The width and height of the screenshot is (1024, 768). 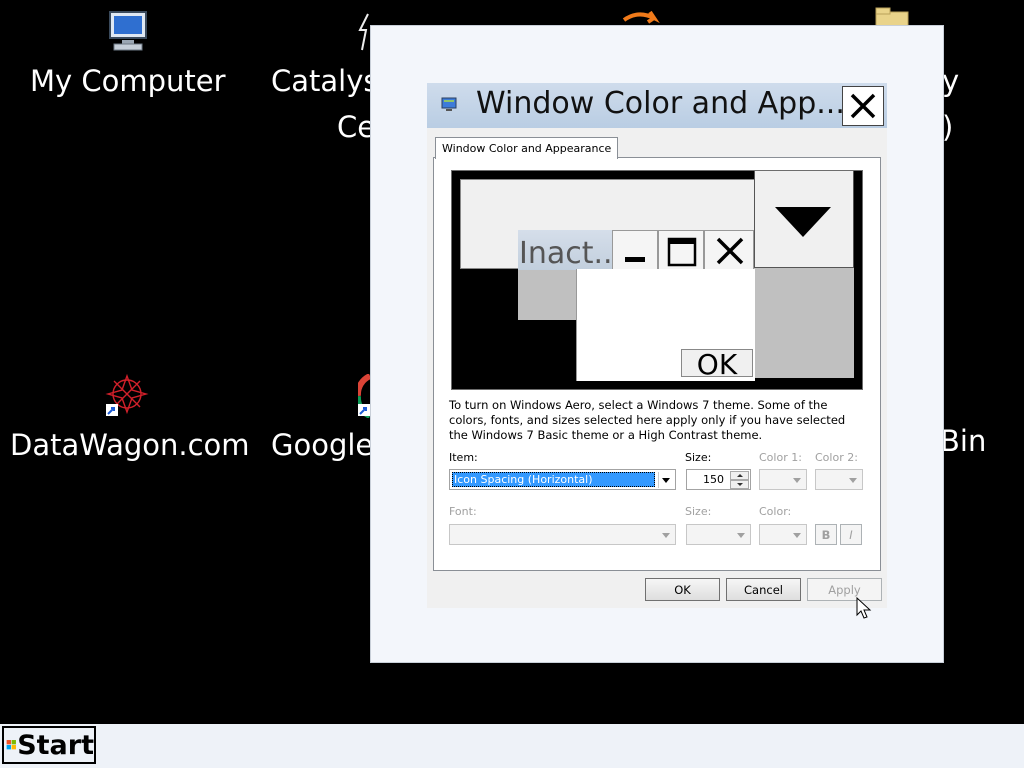 What do you see at coordinates (527, 148) in the screenshot?
I see `tab-window-color-appearance: Window Color and Appearance` at bounding box center [527, 148].